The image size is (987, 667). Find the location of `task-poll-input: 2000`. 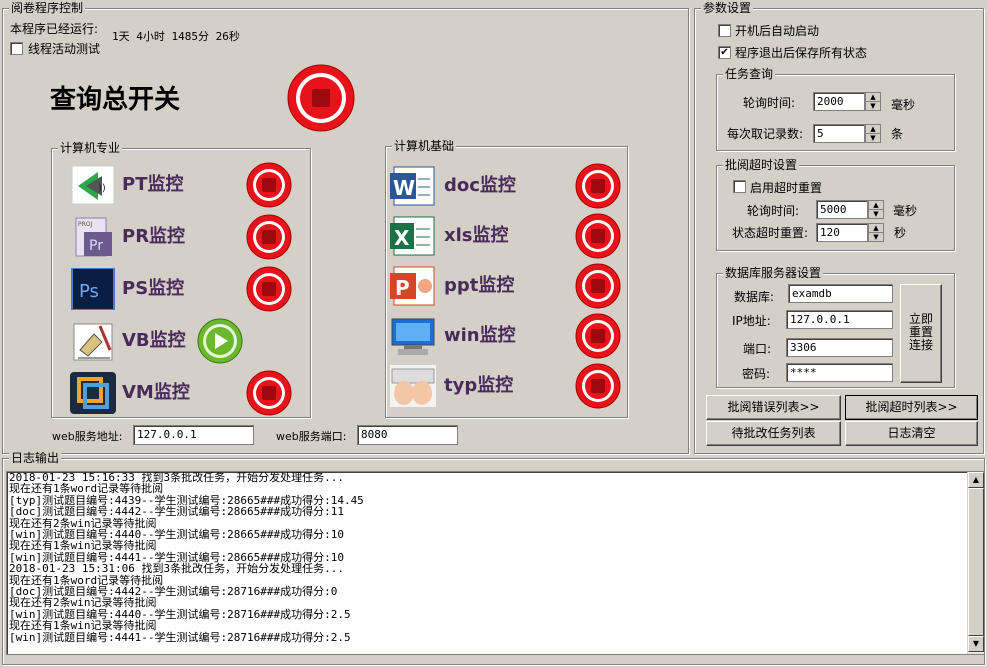

task-poll-input: 2000 is located at coordinates (839, 101).